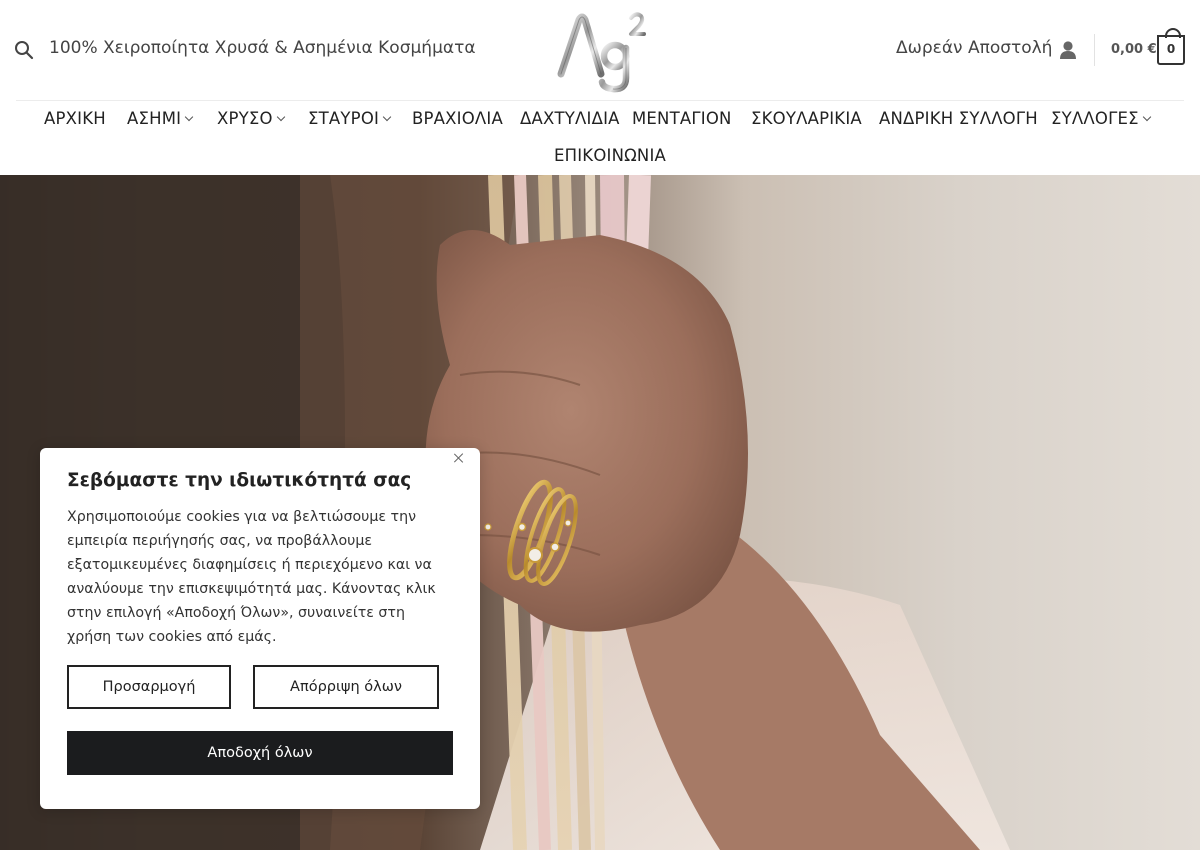 The height and width of the screenshot is (850, 1200). I want to click on nav-item-silver: ΑΣΗΜΙ, so click(160, 118).